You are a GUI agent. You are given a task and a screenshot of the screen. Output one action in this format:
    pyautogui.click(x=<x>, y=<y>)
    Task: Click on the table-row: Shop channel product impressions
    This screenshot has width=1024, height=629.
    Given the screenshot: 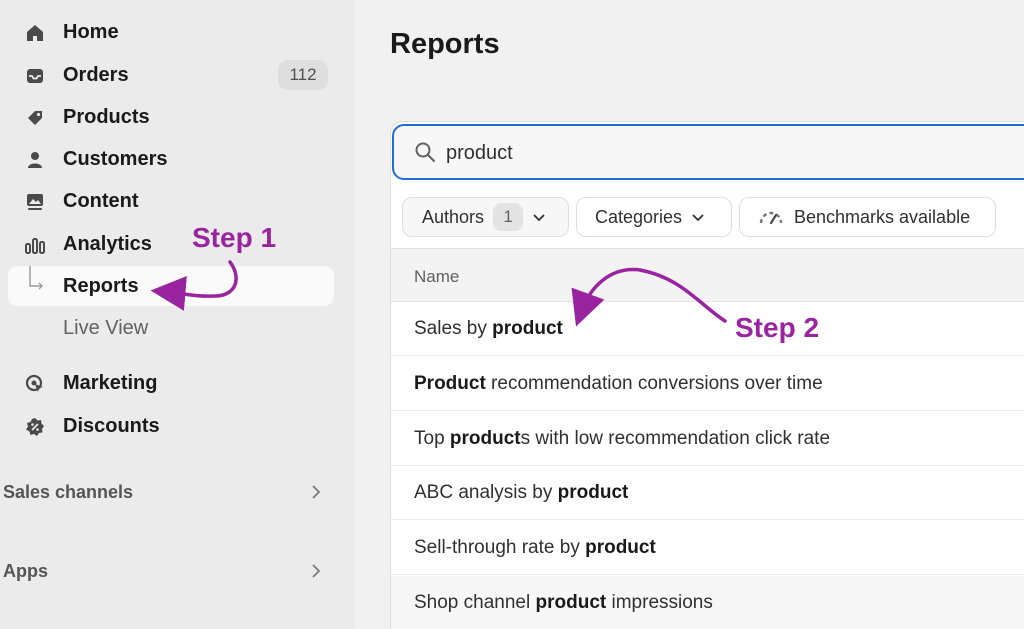 What is the action you would take?
    pyautogui.click(x=707, y=602)
    